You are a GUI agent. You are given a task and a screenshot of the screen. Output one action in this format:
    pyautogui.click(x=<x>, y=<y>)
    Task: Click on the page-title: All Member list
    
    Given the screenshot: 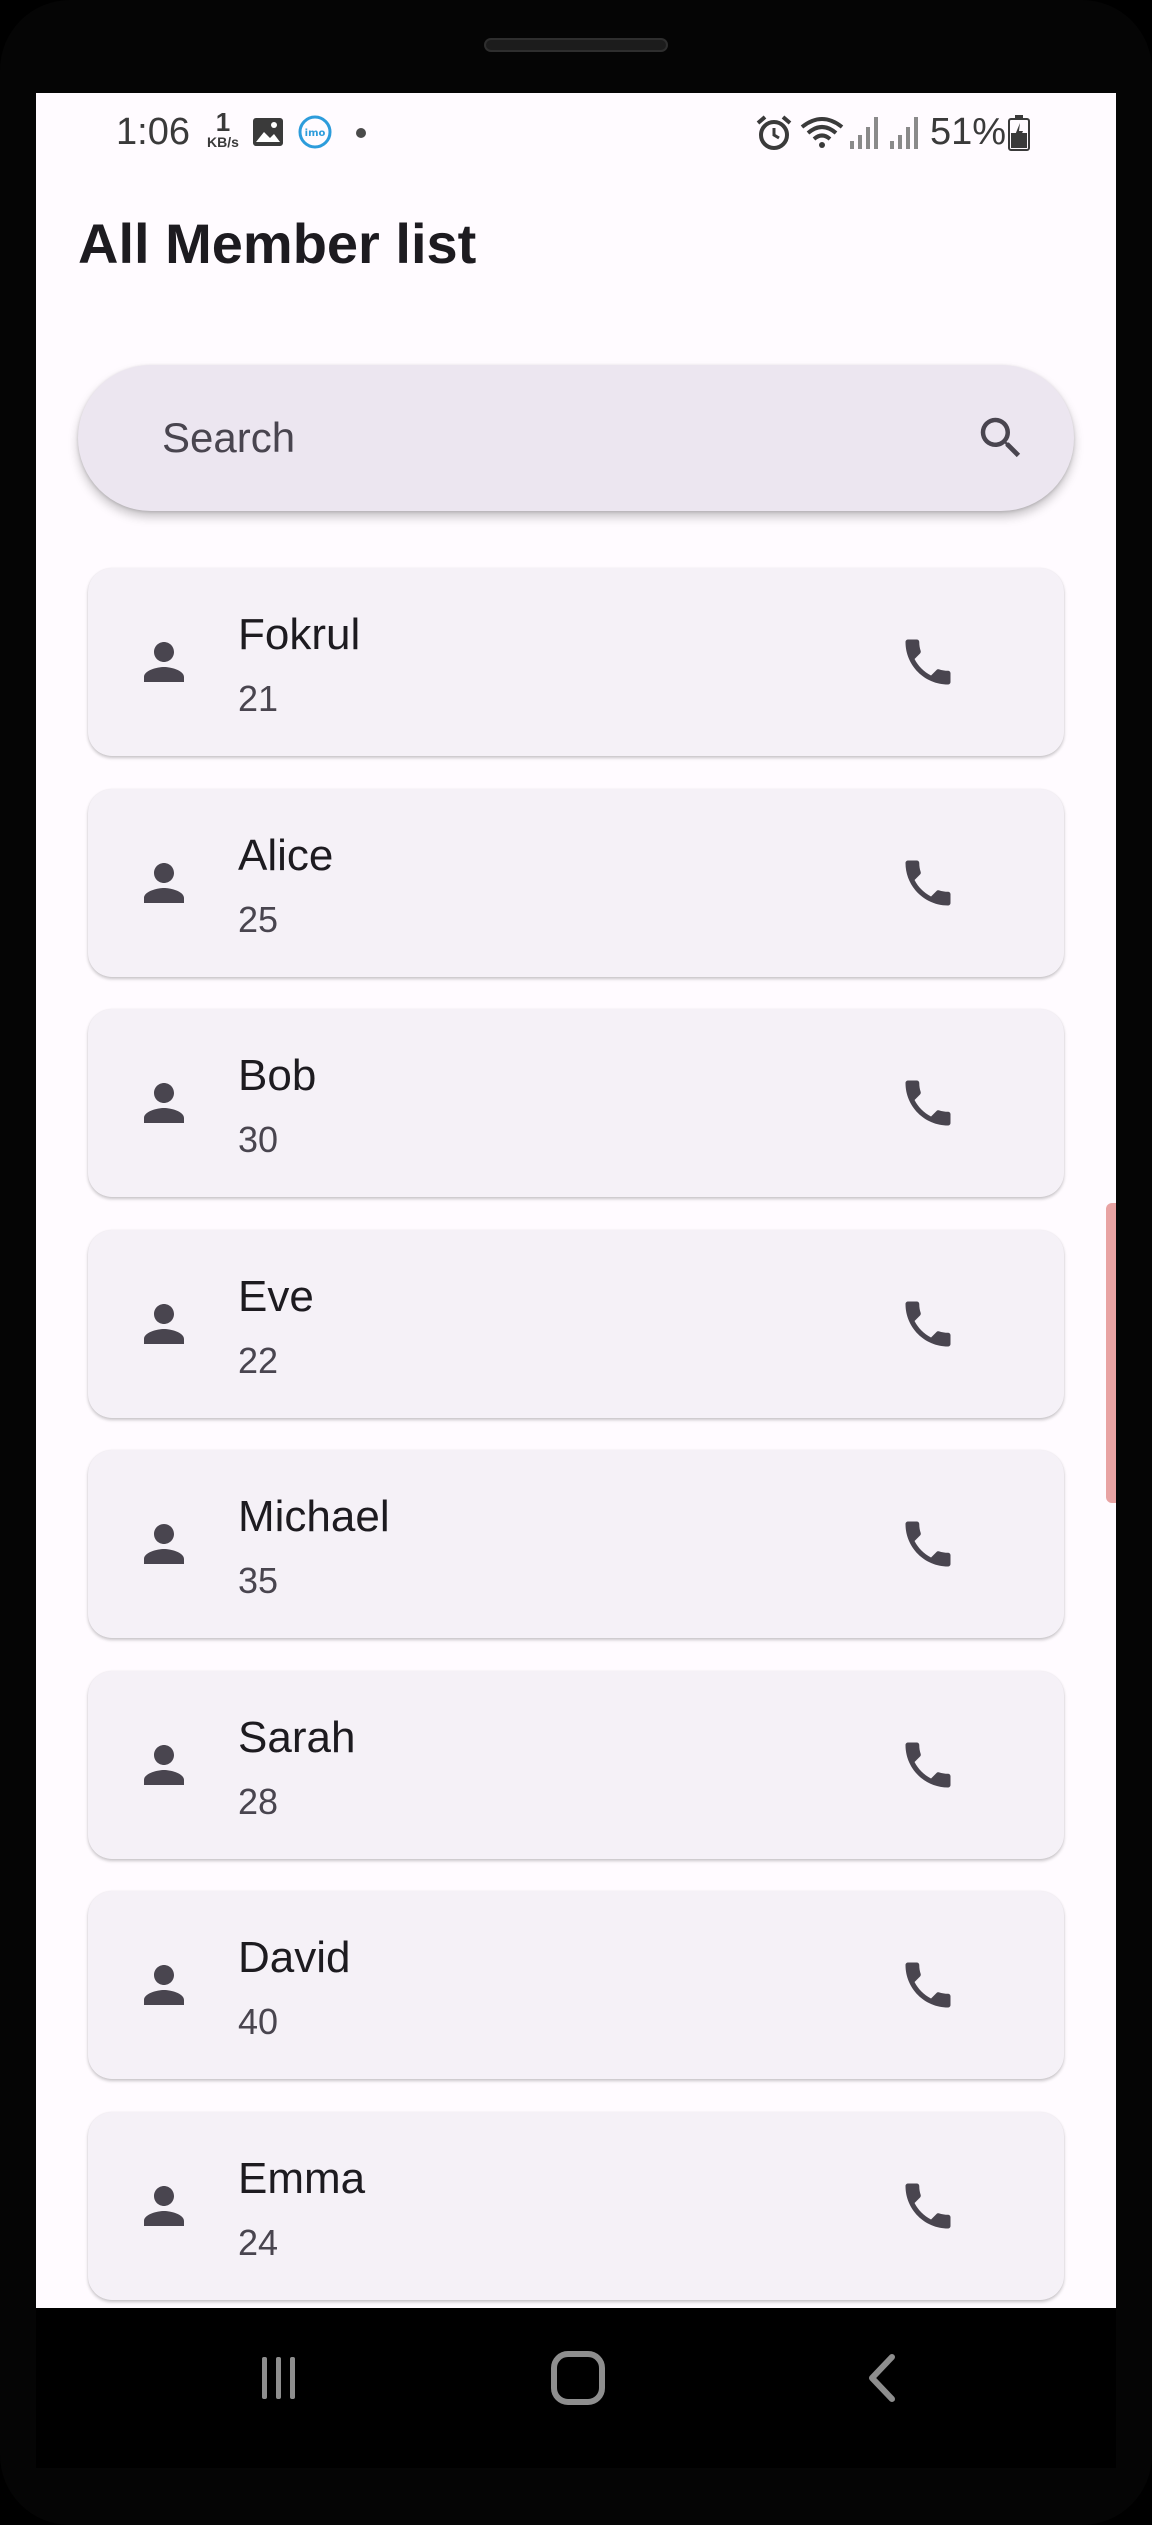 What is the action you would take?
    pyautogui.click(x=277, y=243)
    